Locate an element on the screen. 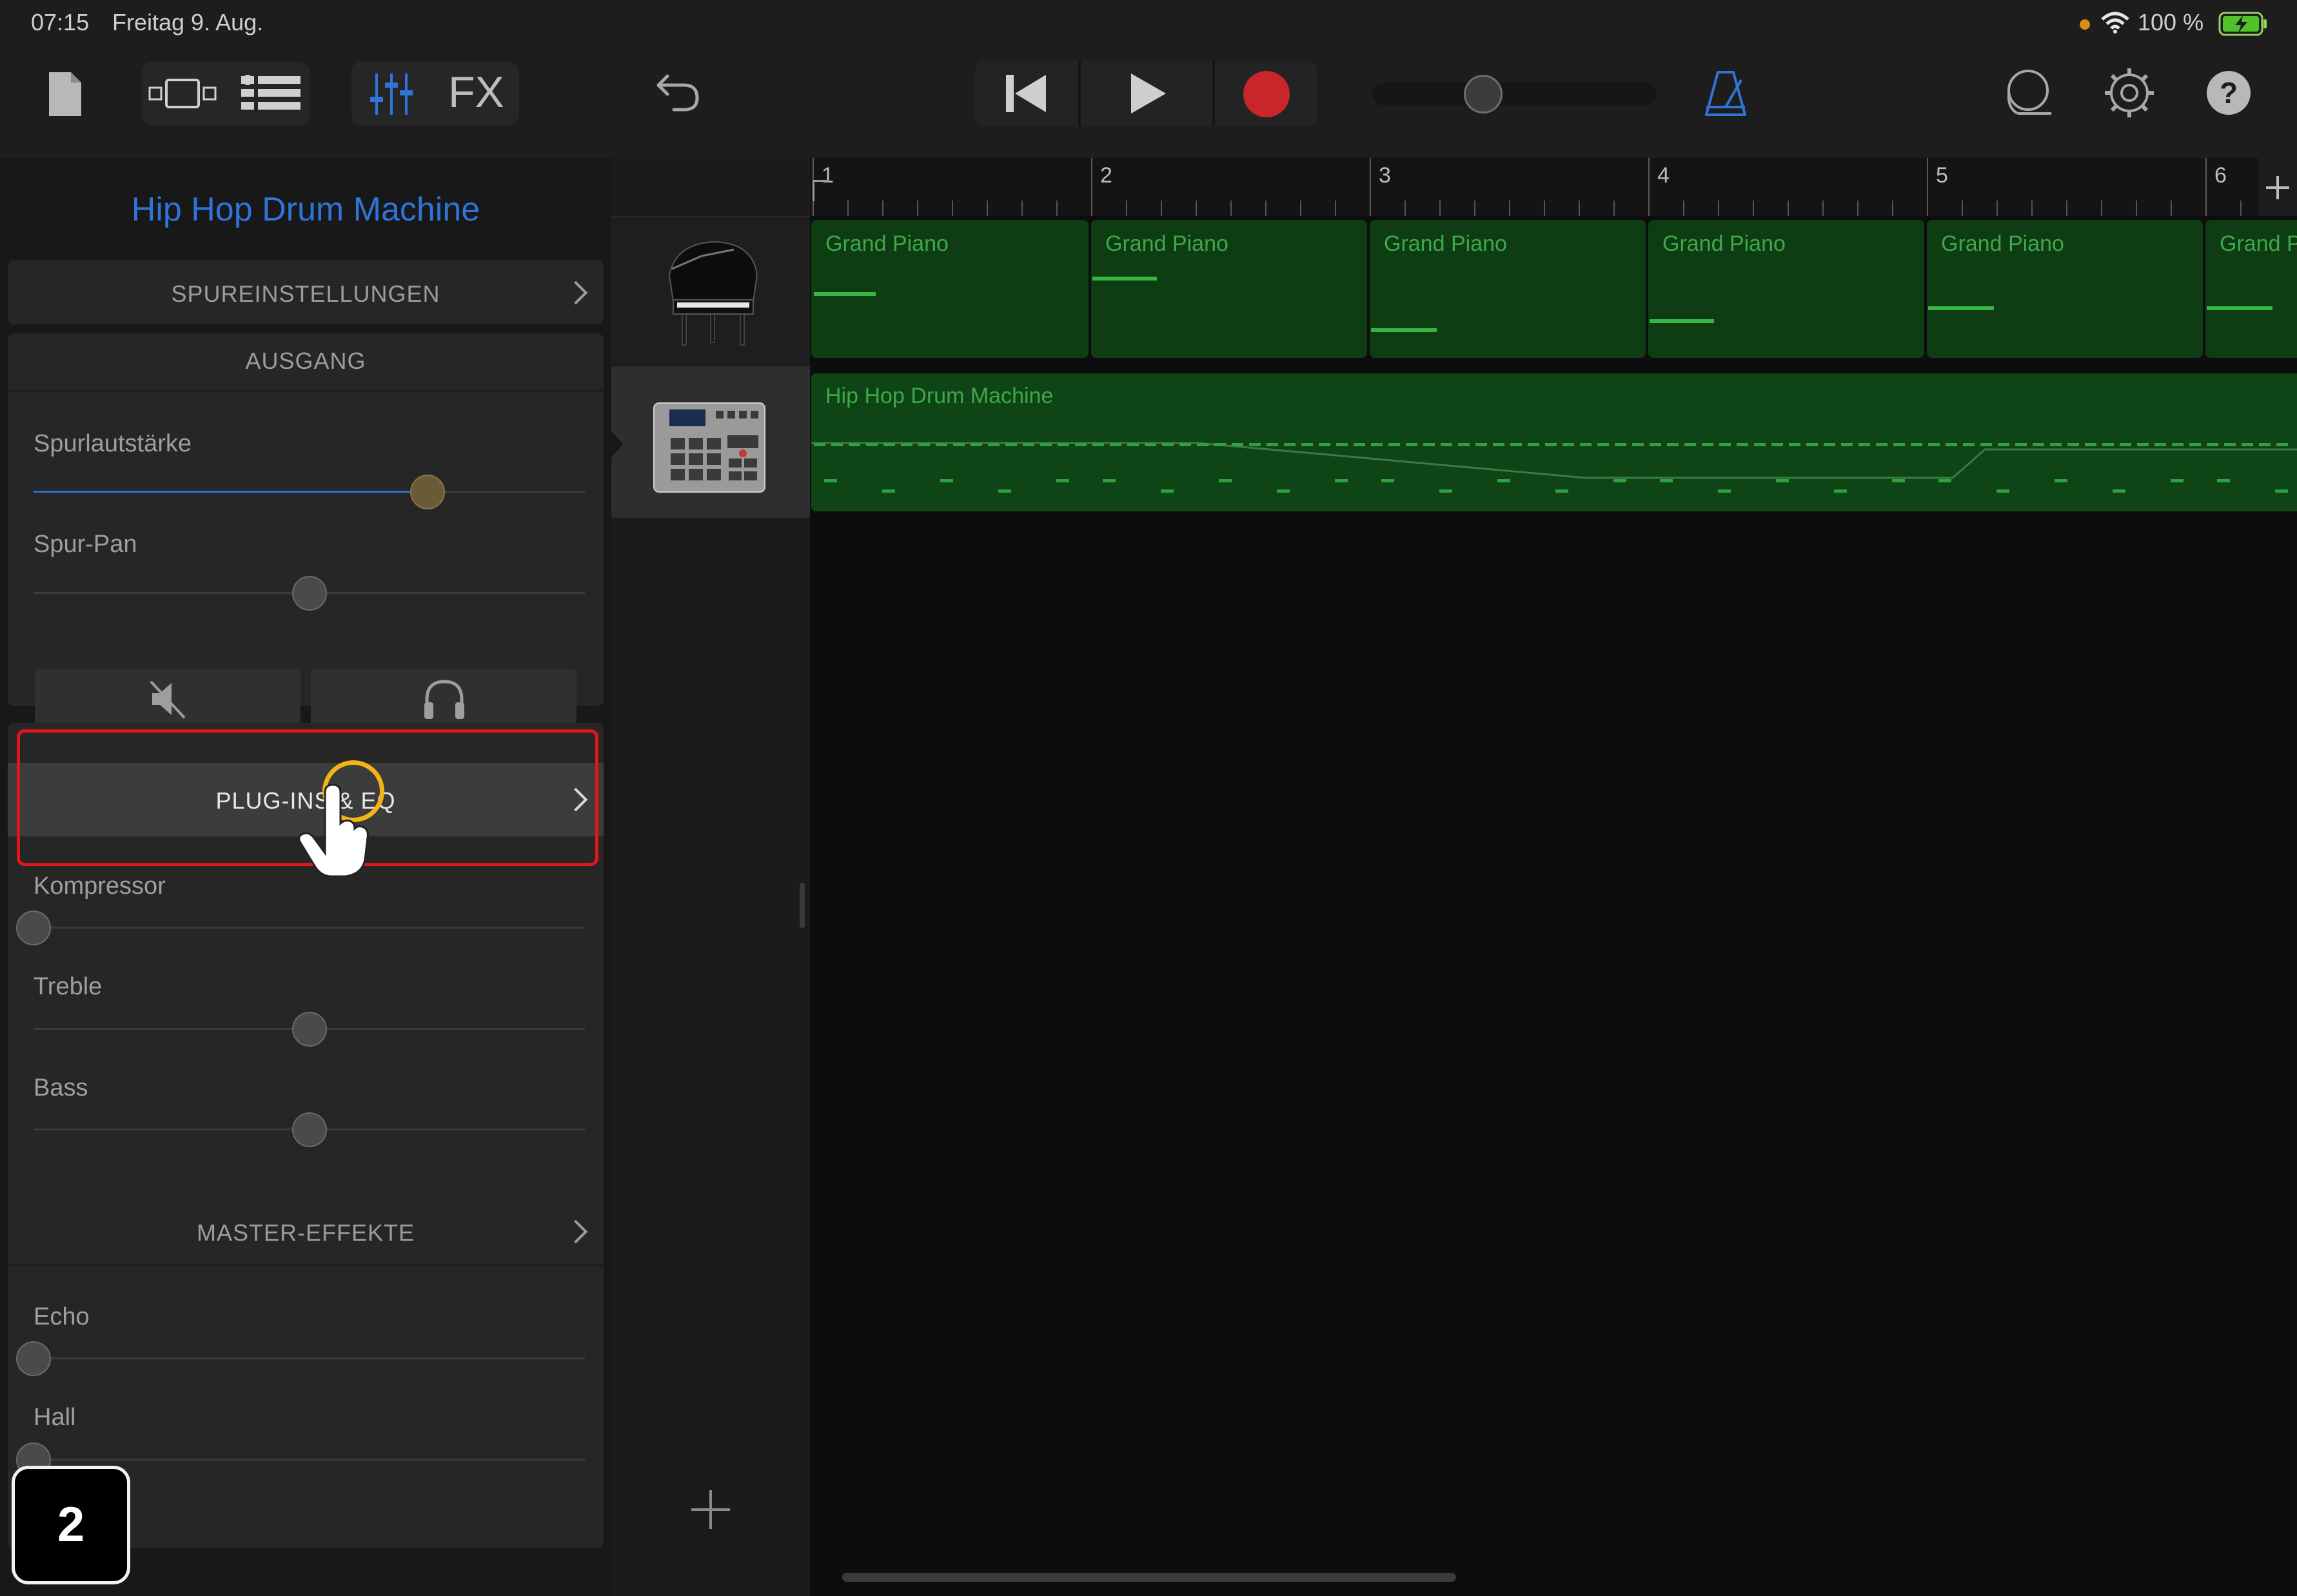 This screenshot has height=1596, width=2297. timeline-ruler: 1 2 3 4 5 6 is located at coordinates (1553, 187).